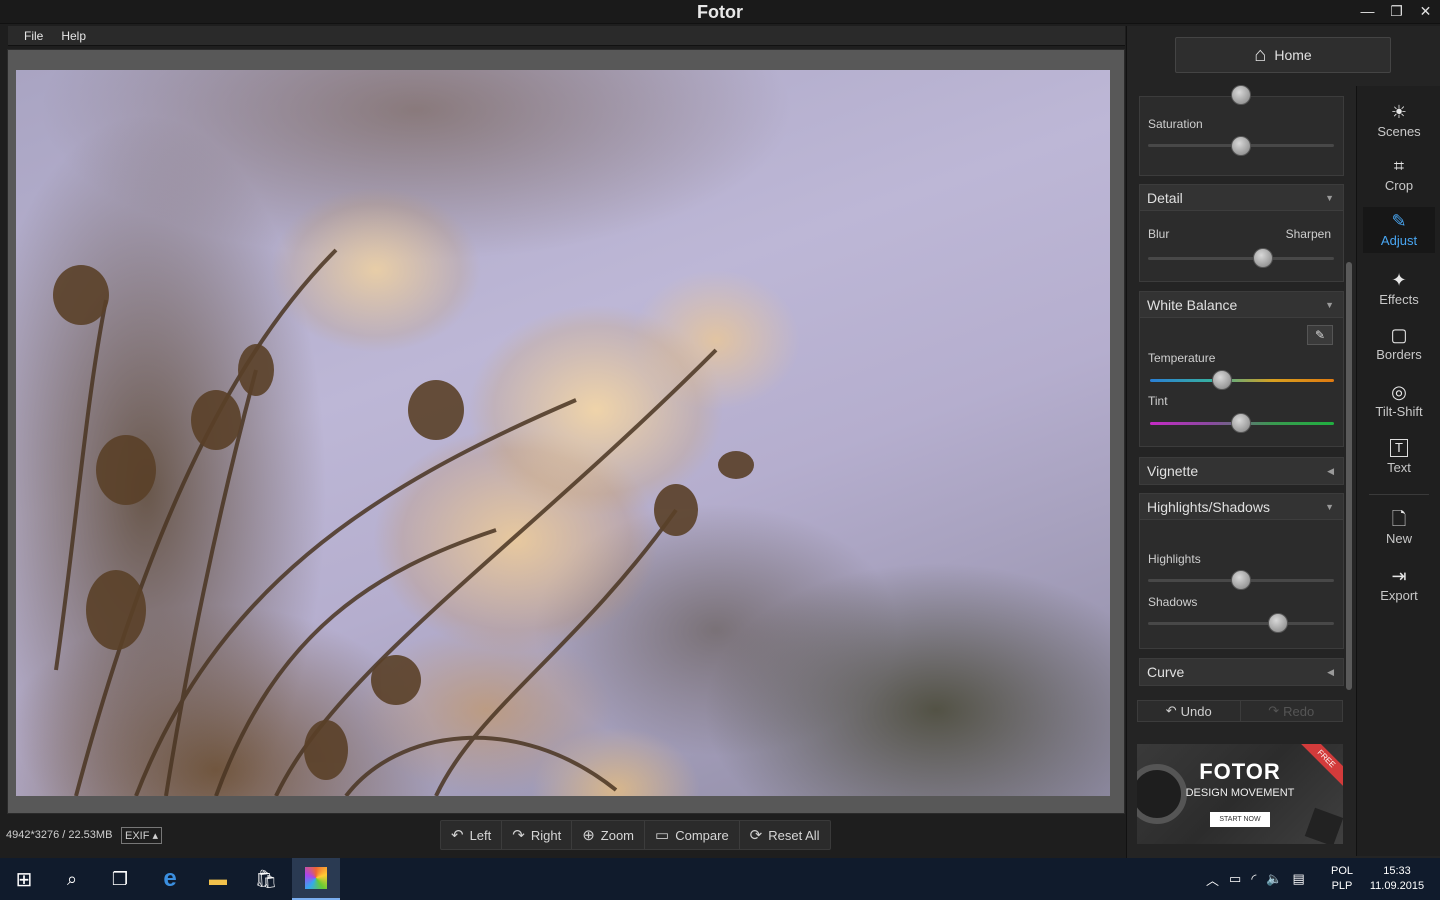 The image size is (1440, 900). I want to click on highlights-shadows-section: Highlights/Shadows ▼ Highlights Shadows, so click(1241, 571).